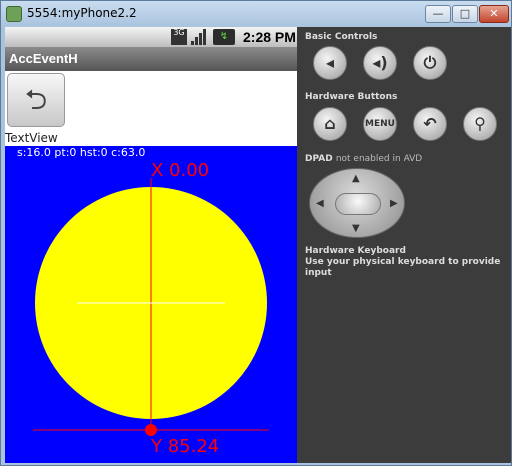  I want to click on minimize-button: —, so click(438, 14).